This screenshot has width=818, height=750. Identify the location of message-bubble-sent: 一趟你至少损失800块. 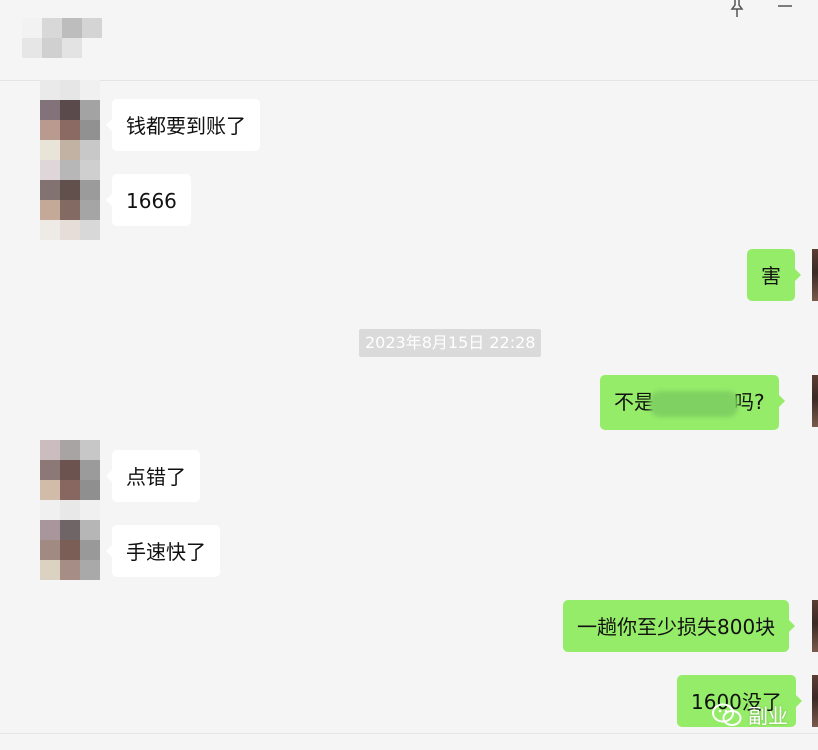
(679, 626).